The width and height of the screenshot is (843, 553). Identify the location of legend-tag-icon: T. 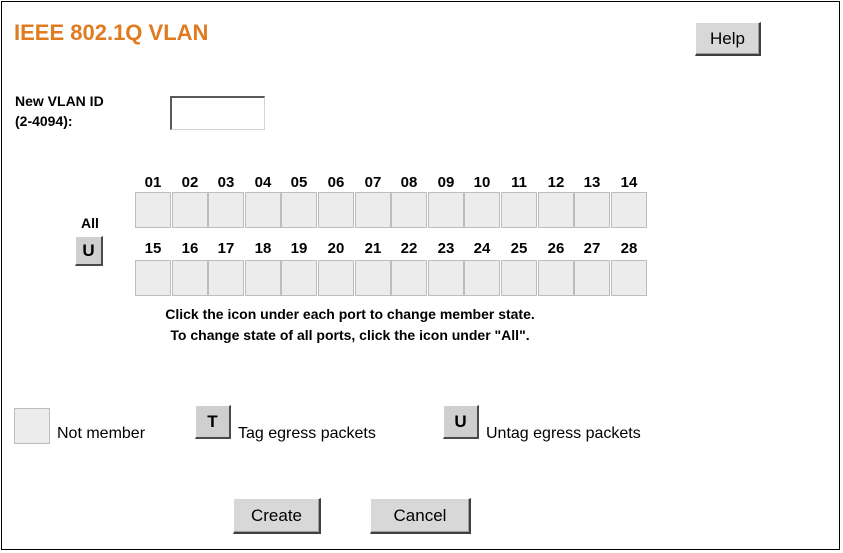
(213, 422).